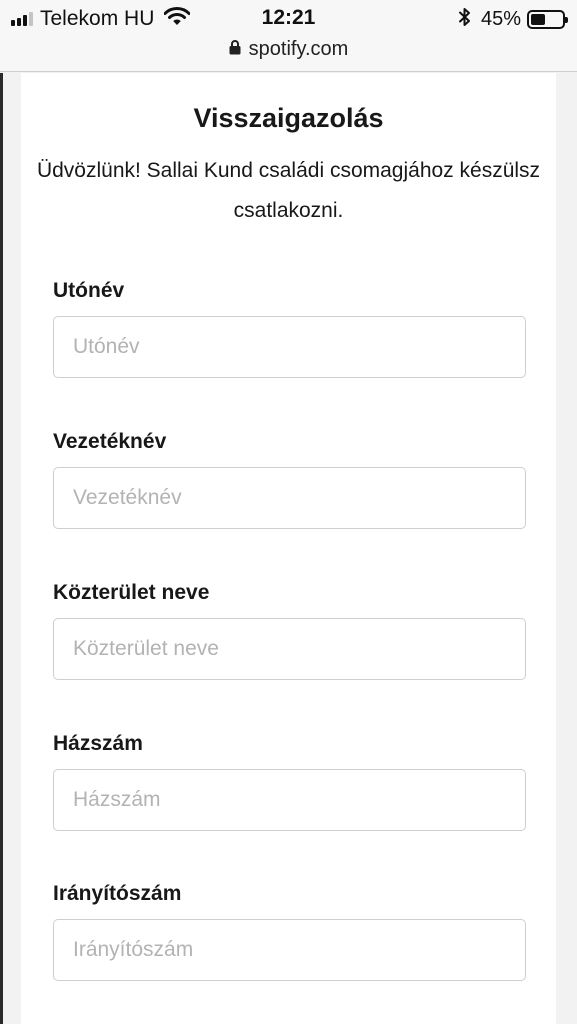 The width and height of the screenshot is (577, 1024). Describe the element at coordinates (289, 950) in the screenshot. I see `postal-code-input` at that location.